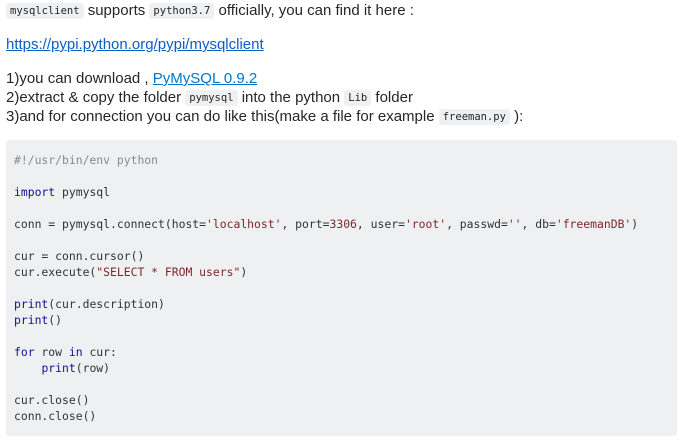 The image size is (689, 441). What do you see at coordinates (55, 272) in the screenshot?
I see `code-token: cur.execute(` at bounding box center [55, 272].